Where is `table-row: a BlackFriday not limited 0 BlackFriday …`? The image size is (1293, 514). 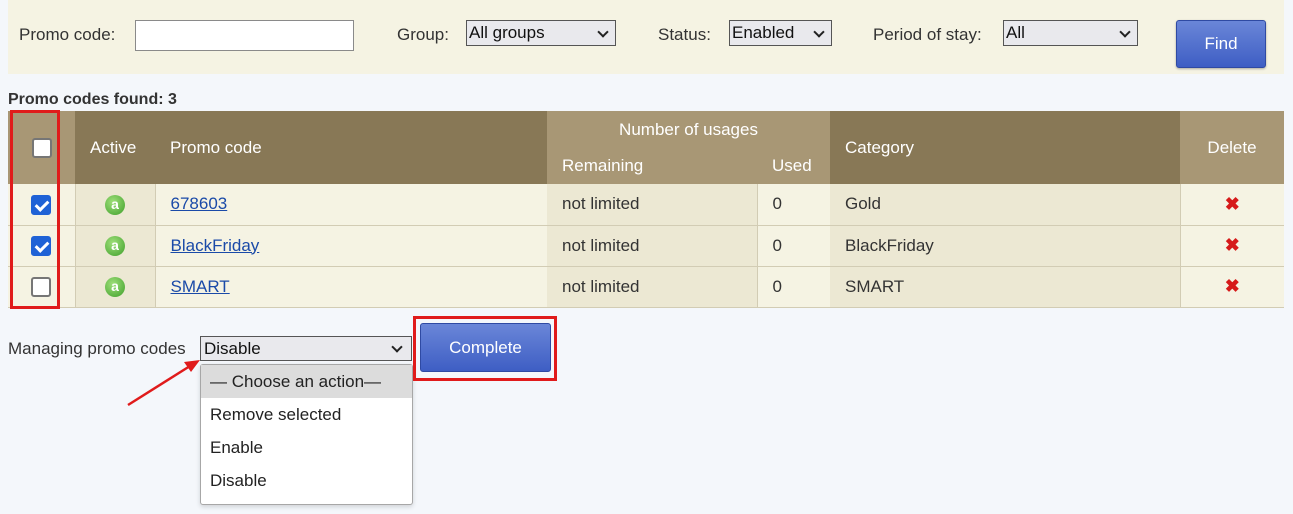
table-row: a BlackFriday not limited 0 BlackFriday … is located at coordinates (646, 246).